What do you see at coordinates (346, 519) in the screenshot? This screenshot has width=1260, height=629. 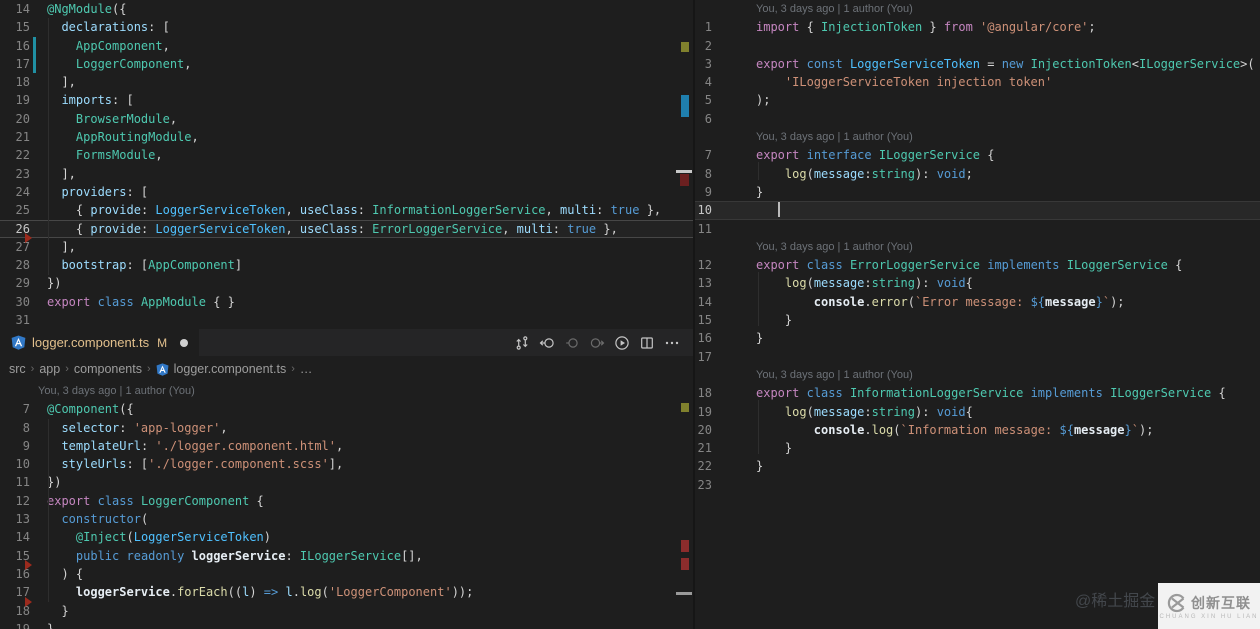 I see `code-line: 13 constructor(` at bounding box center [346, 519].